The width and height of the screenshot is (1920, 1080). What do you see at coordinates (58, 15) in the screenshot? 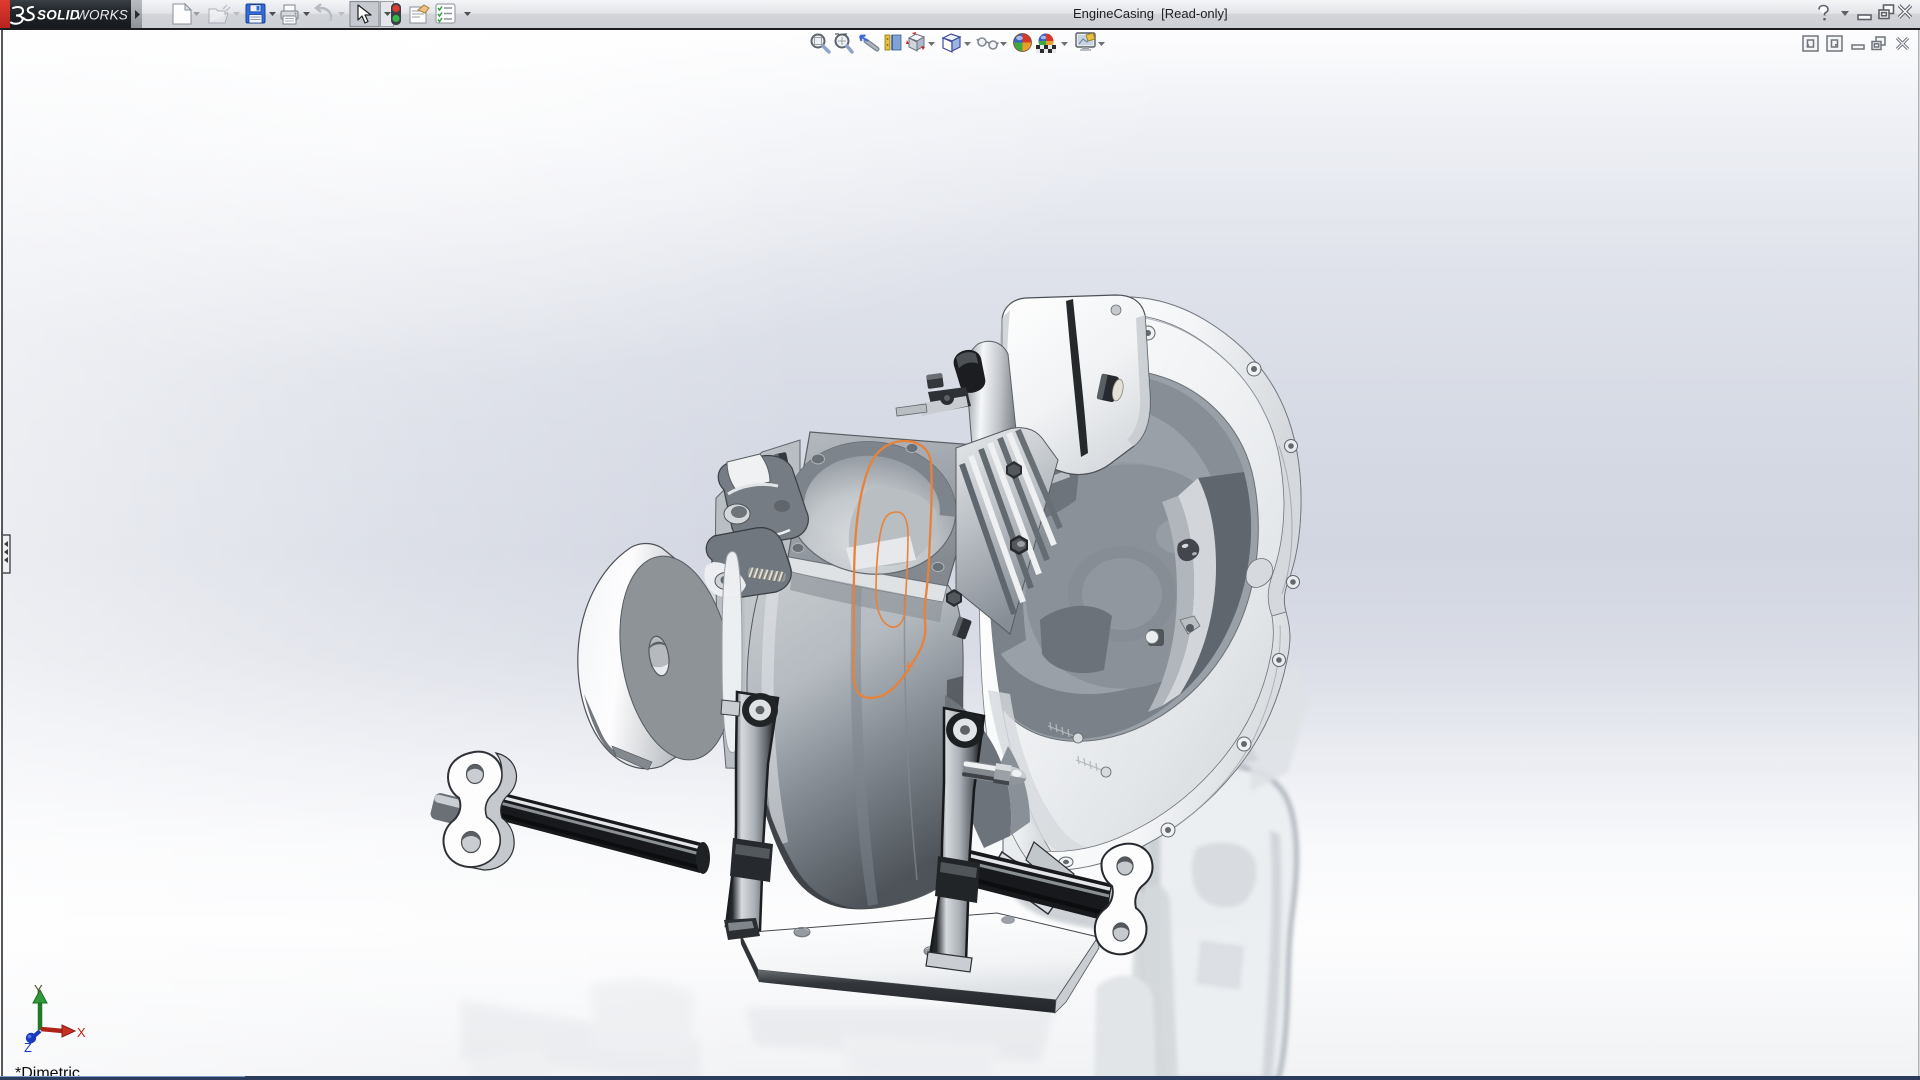
I see `svg-text: SOLID` at bounding box center [58, 15].